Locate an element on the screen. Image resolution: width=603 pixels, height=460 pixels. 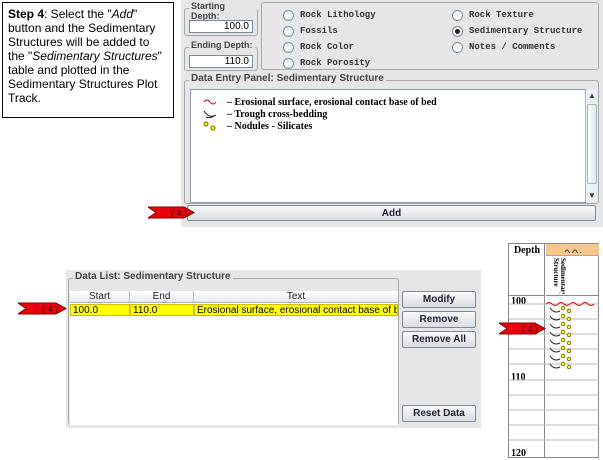
starting-depth-label: Starting Depth: is located at coordinates (223, 11).